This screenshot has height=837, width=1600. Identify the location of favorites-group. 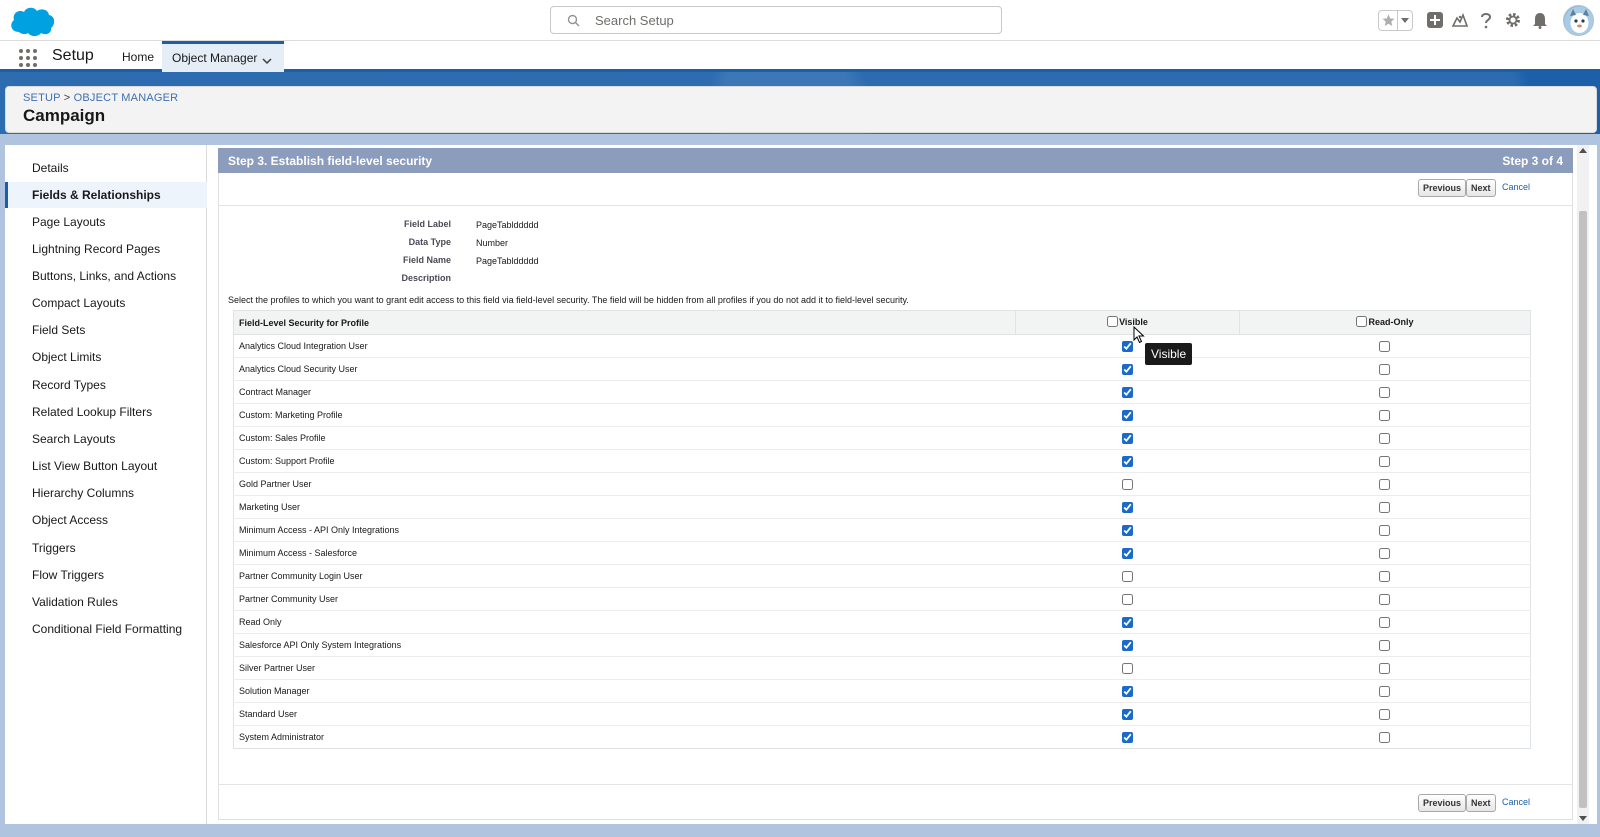
(1395, 20).